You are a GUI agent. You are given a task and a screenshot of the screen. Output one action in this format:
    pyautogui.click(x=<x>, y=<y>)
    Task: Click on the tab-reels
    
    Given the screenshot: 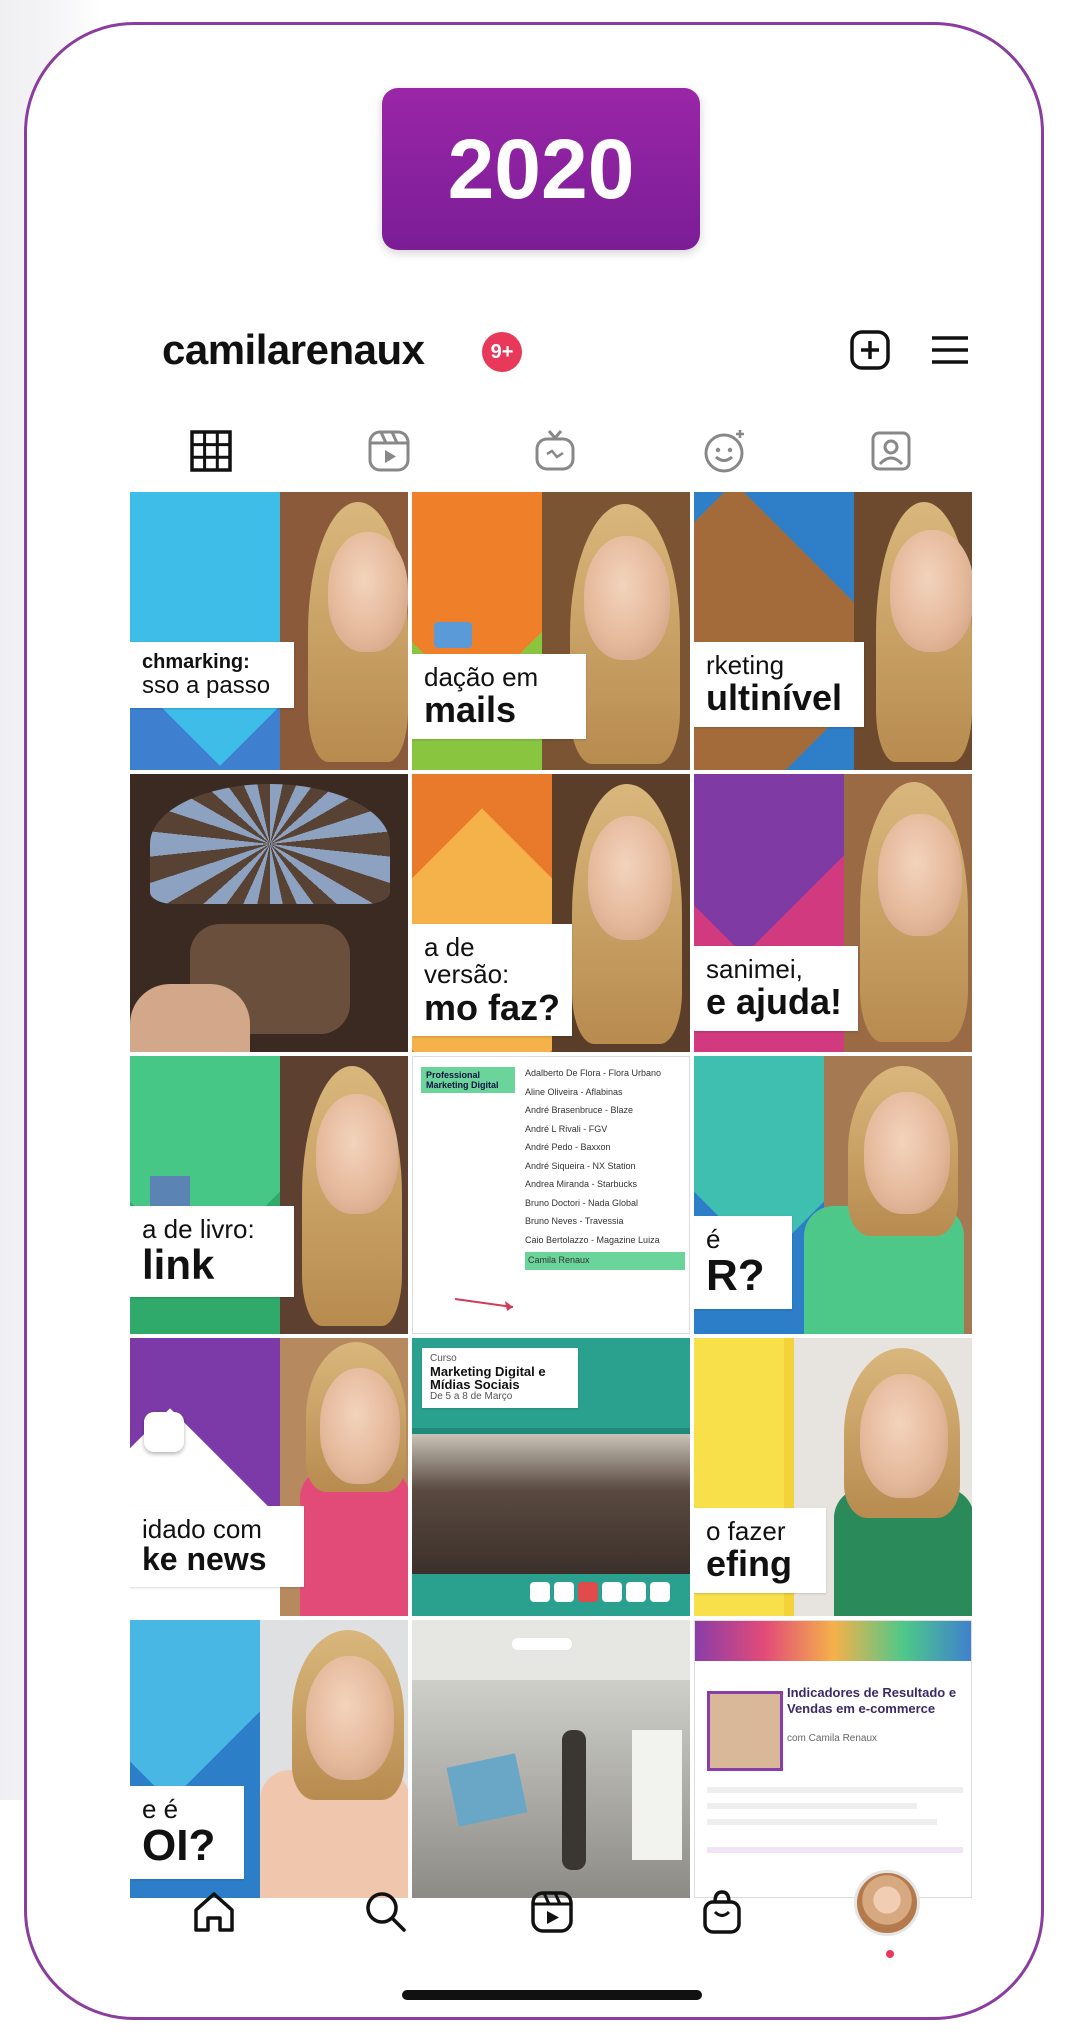 What is the action you would take?
    pyautogui.click(x=389, y=451)
    